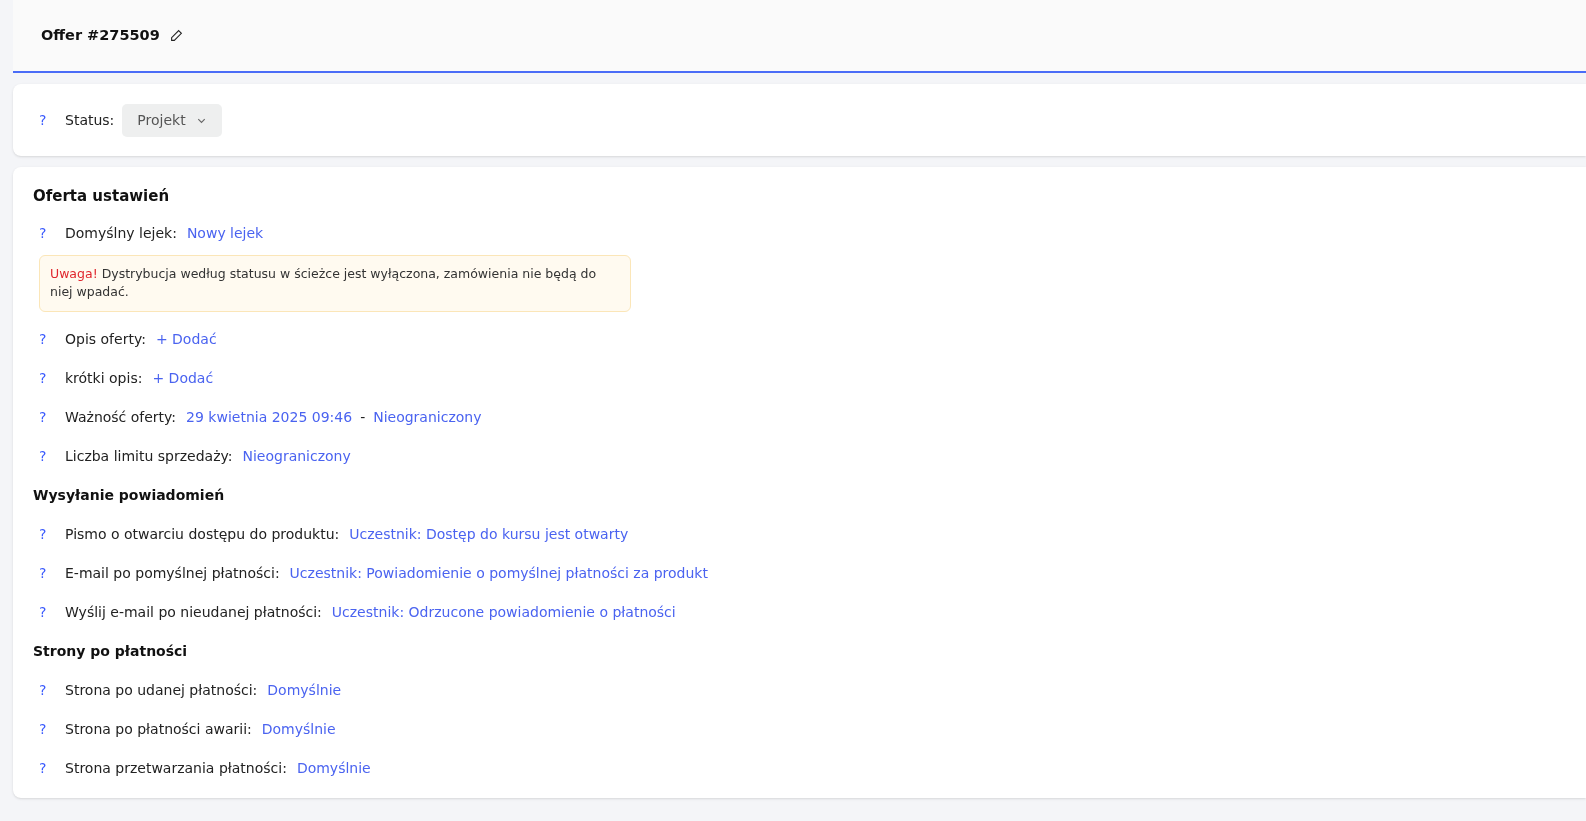 The height and width of the screenshot is (821, 1586). I want to click on value-link: Uczestnik: Odrzucone powiadomienie o płatności, so click(503, 612).